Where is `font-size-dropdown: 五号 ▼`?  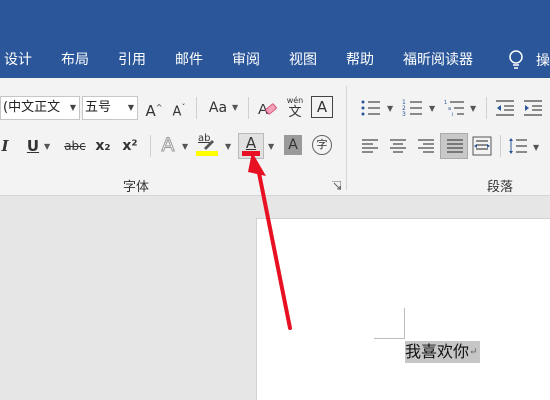
font-size-dropdown: 五号 ▼ is located at coordinates (110, 108).